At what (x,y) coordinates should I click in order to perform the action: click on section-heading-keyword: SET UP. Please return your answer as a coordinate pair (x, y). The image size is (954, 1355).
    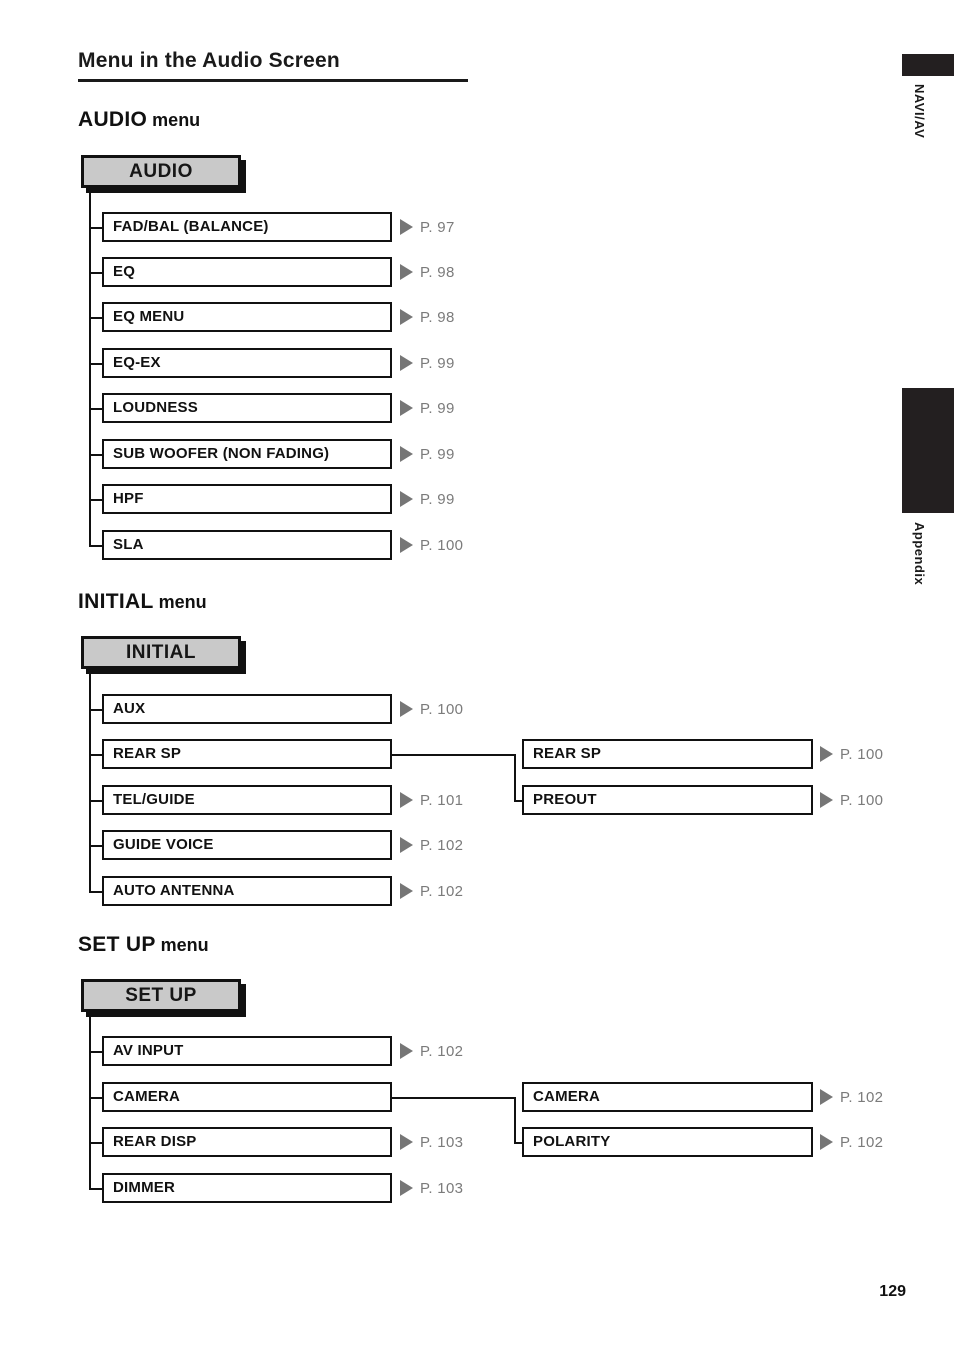
    Looking at the image, I should click on (117, 944).